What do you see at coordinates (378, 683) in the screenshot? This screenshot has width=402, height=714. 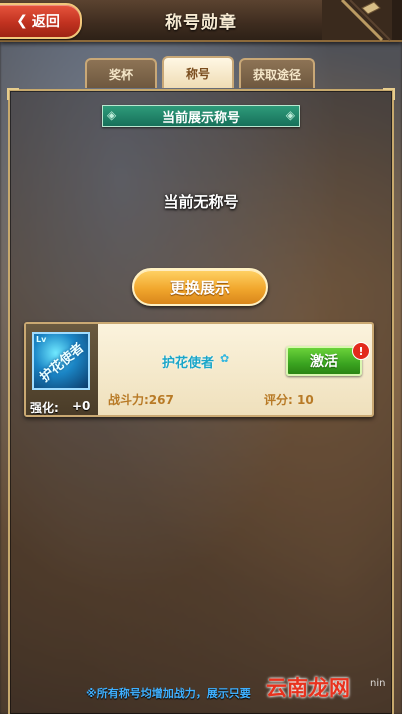 I see `watermark-sub: nin` at bounding box center [378, 683].